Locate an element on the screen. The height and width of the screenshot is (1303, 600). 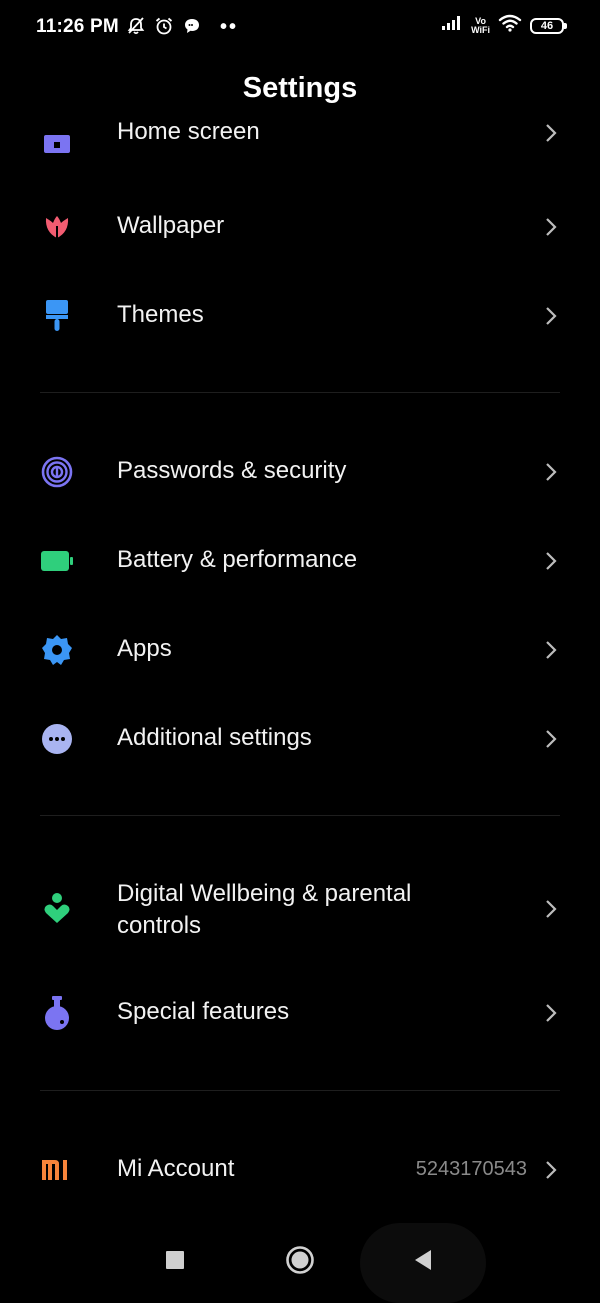
settings-item-label: Passwords & security is located at coordinates (232, 470).